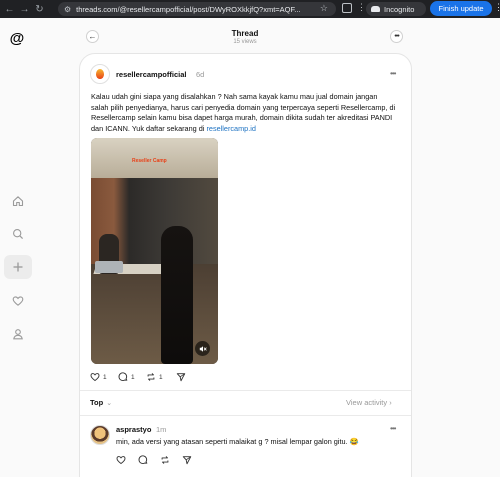 The width and height of the screenshot is (500, 477). I want to click on view-activity-link: View activity ›, so click(369, 402).